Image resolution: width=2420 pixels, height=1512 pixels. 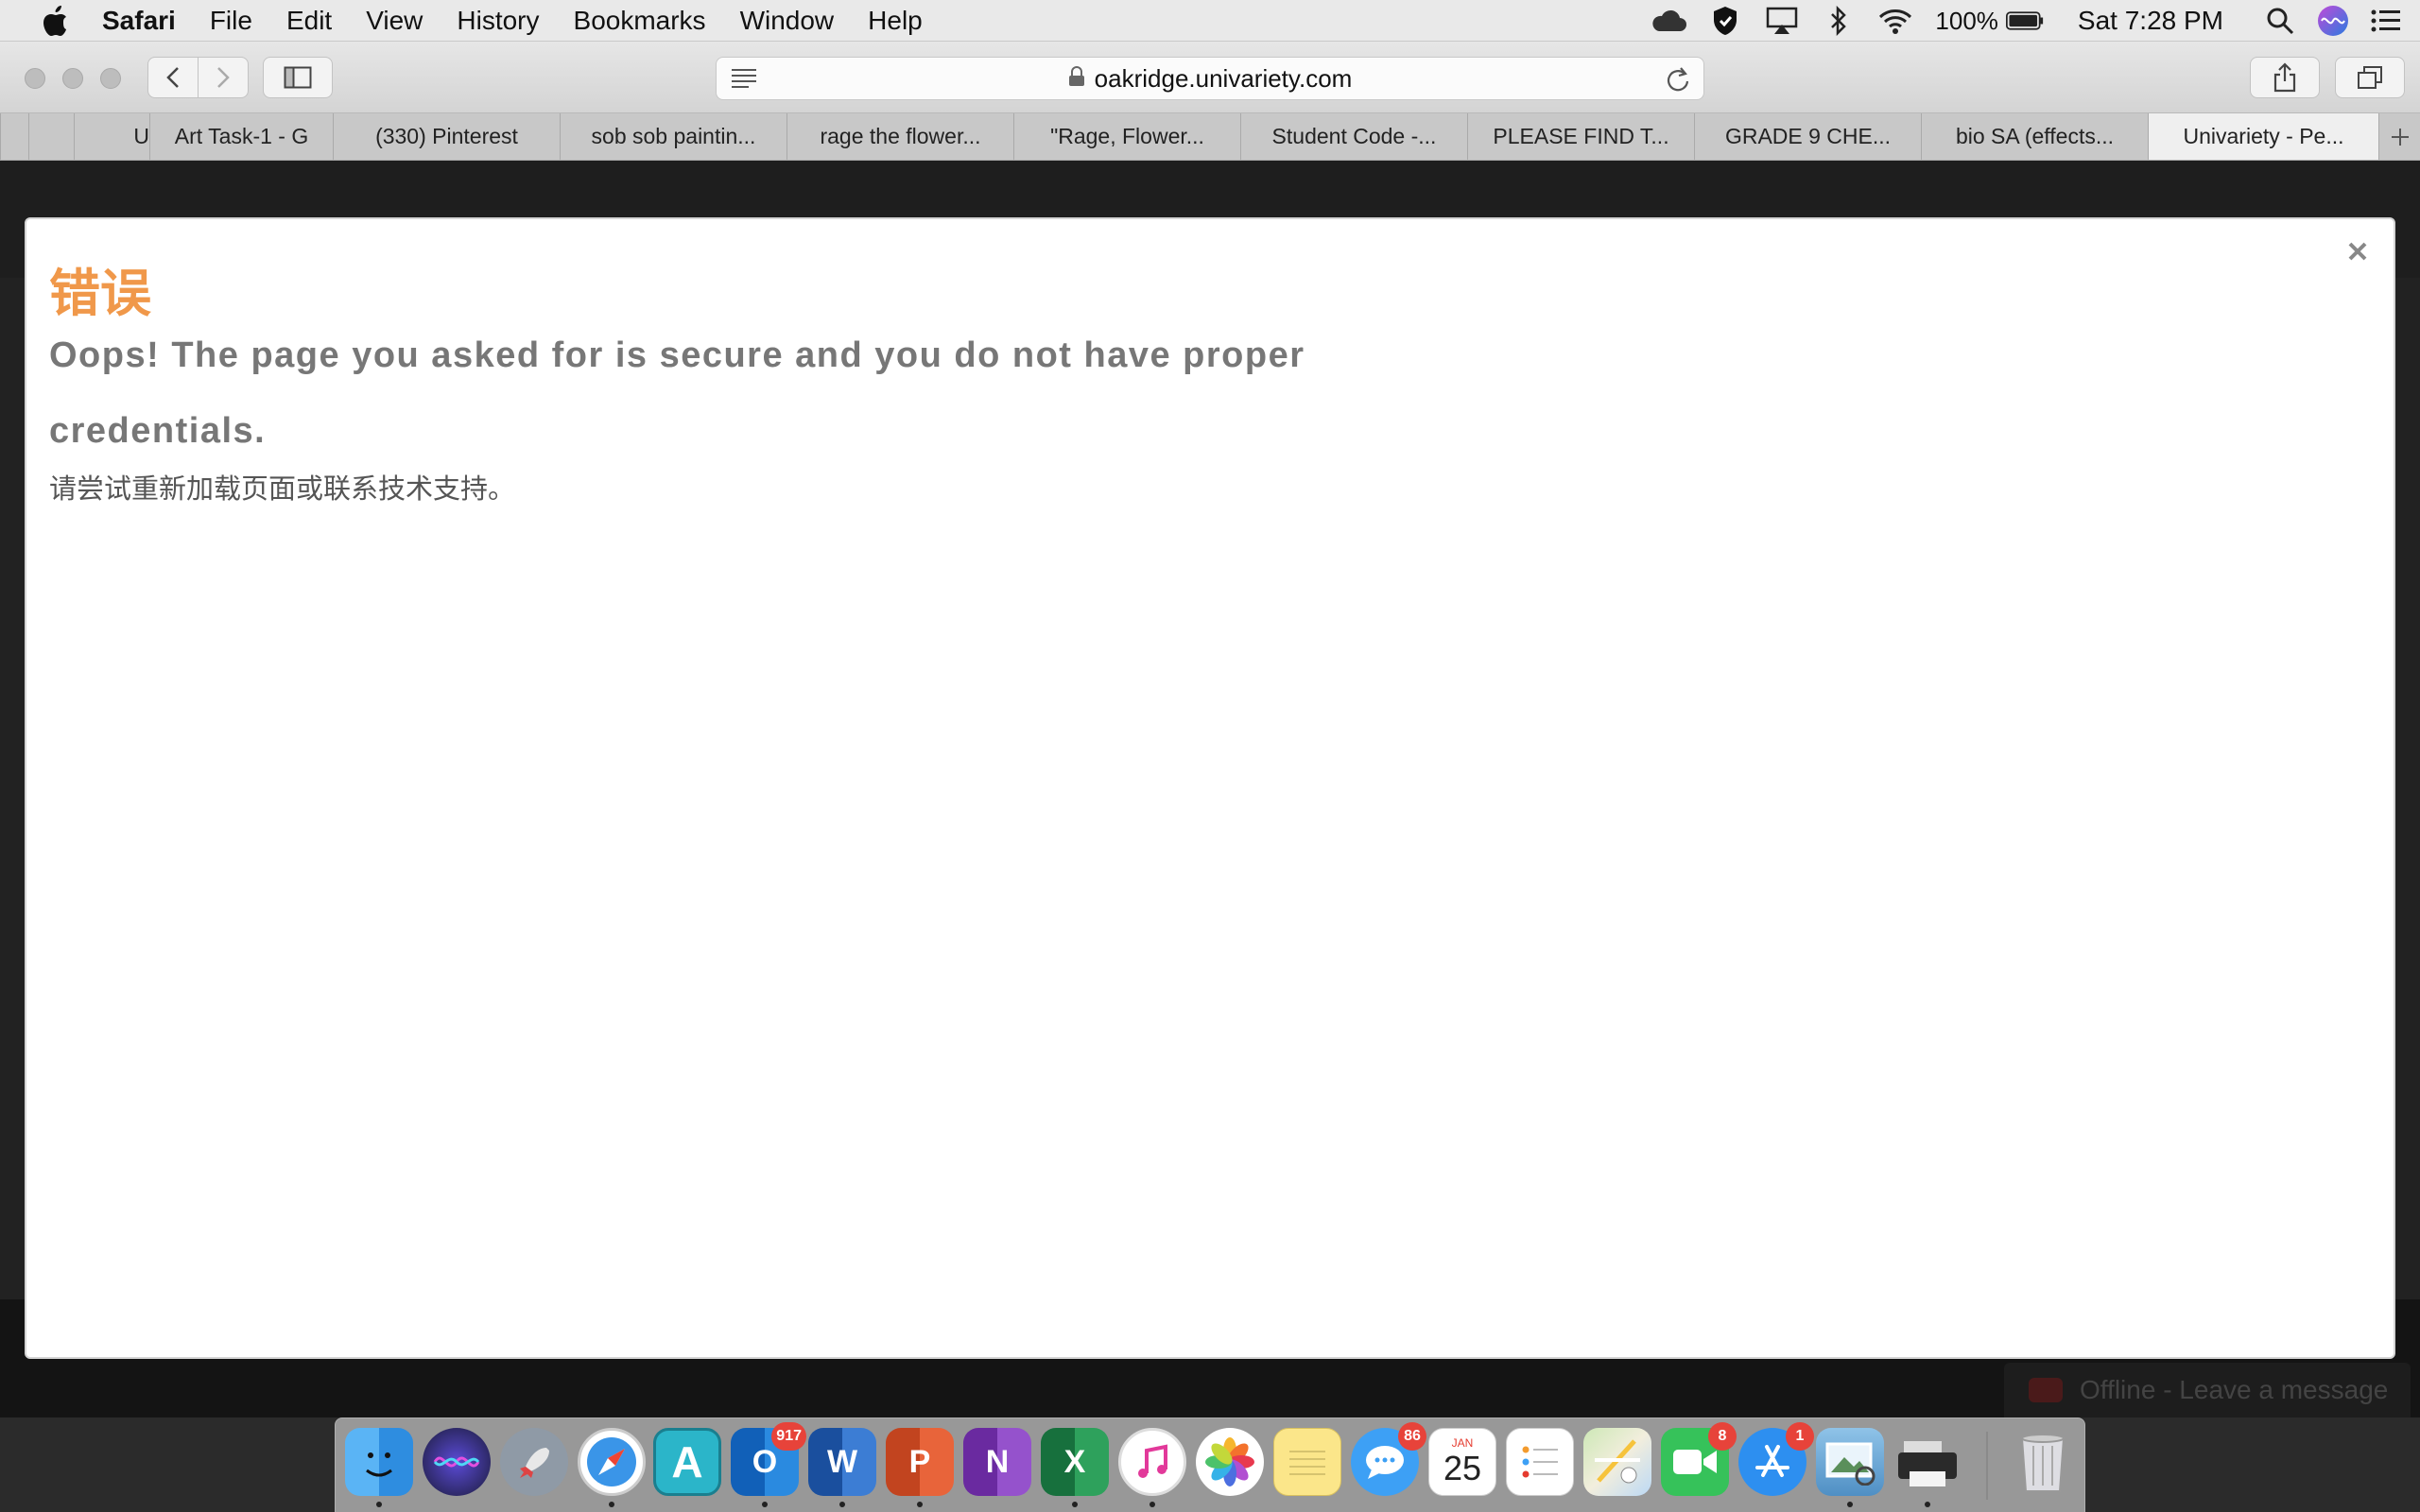 I want to click on word-letter: W, so click(x=842, y=1461).